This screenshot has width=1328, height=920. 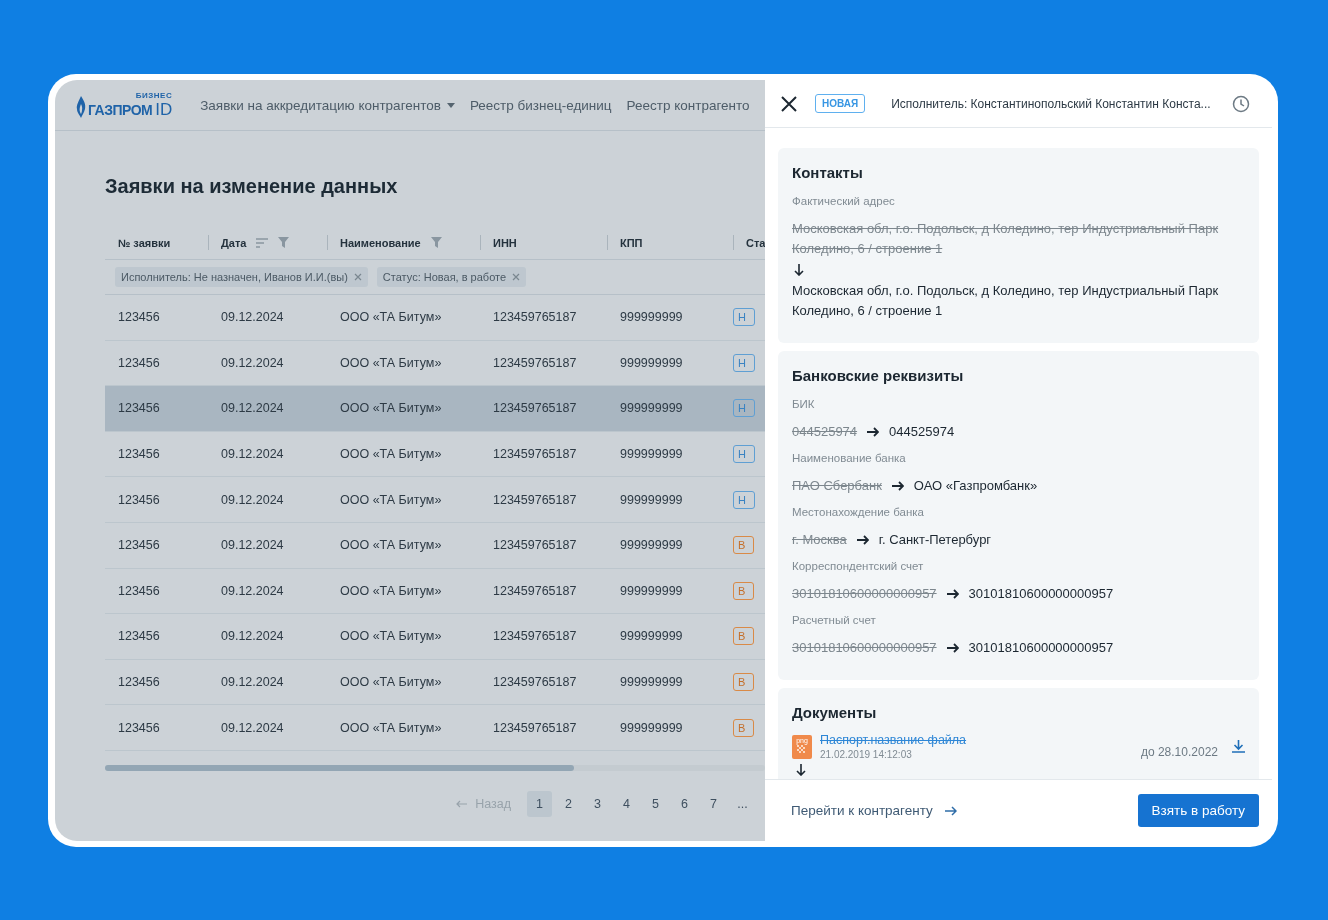 What do you see at coordinates (568, 803) in the screenshot?
I see `page-button: 2` at bounding box center [568, 803].